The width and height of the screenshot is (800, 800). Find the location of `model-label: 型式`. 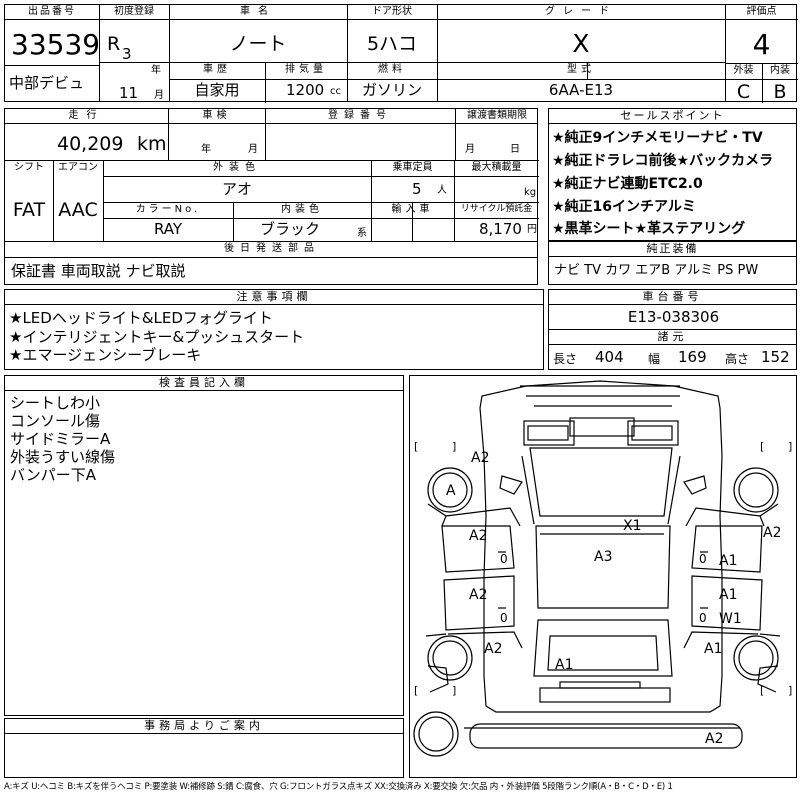

model-label: 型式 is located at coordinates (581, 69).